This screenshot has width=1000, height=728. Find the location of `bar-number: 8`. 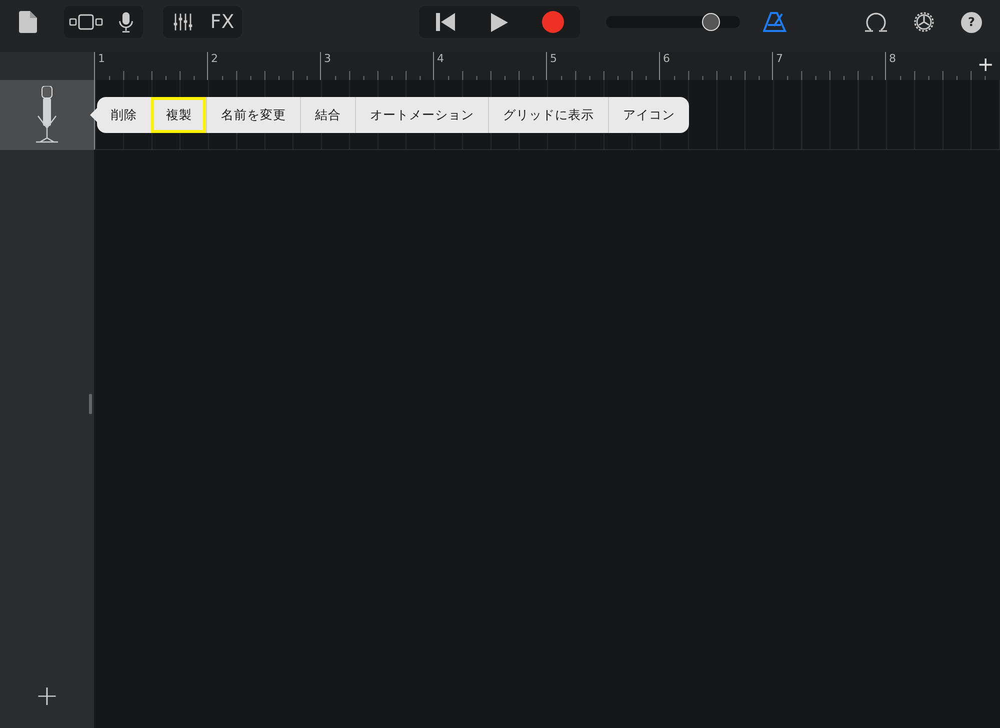

bar-number: 8 is located at coordinates (892, 58).